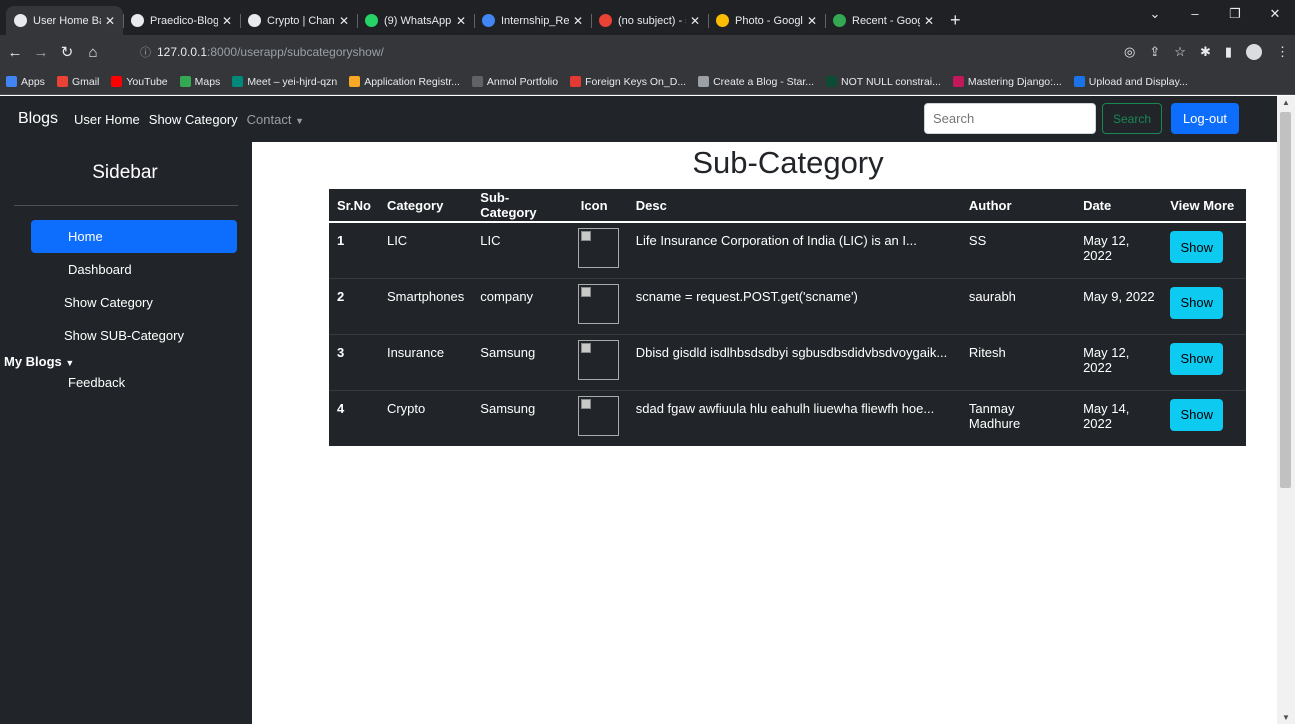  I want to click on cell-author: Tanmay Madhure, so click(1018, 417).